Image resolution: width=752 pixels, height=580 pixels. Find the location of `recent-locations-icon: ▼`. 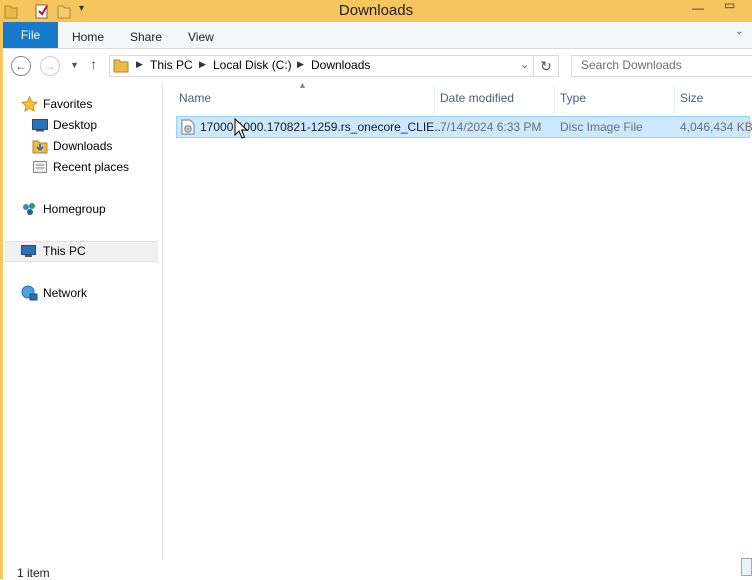

recent-locations-icon: ▼ is located at coordinates (74, 65).